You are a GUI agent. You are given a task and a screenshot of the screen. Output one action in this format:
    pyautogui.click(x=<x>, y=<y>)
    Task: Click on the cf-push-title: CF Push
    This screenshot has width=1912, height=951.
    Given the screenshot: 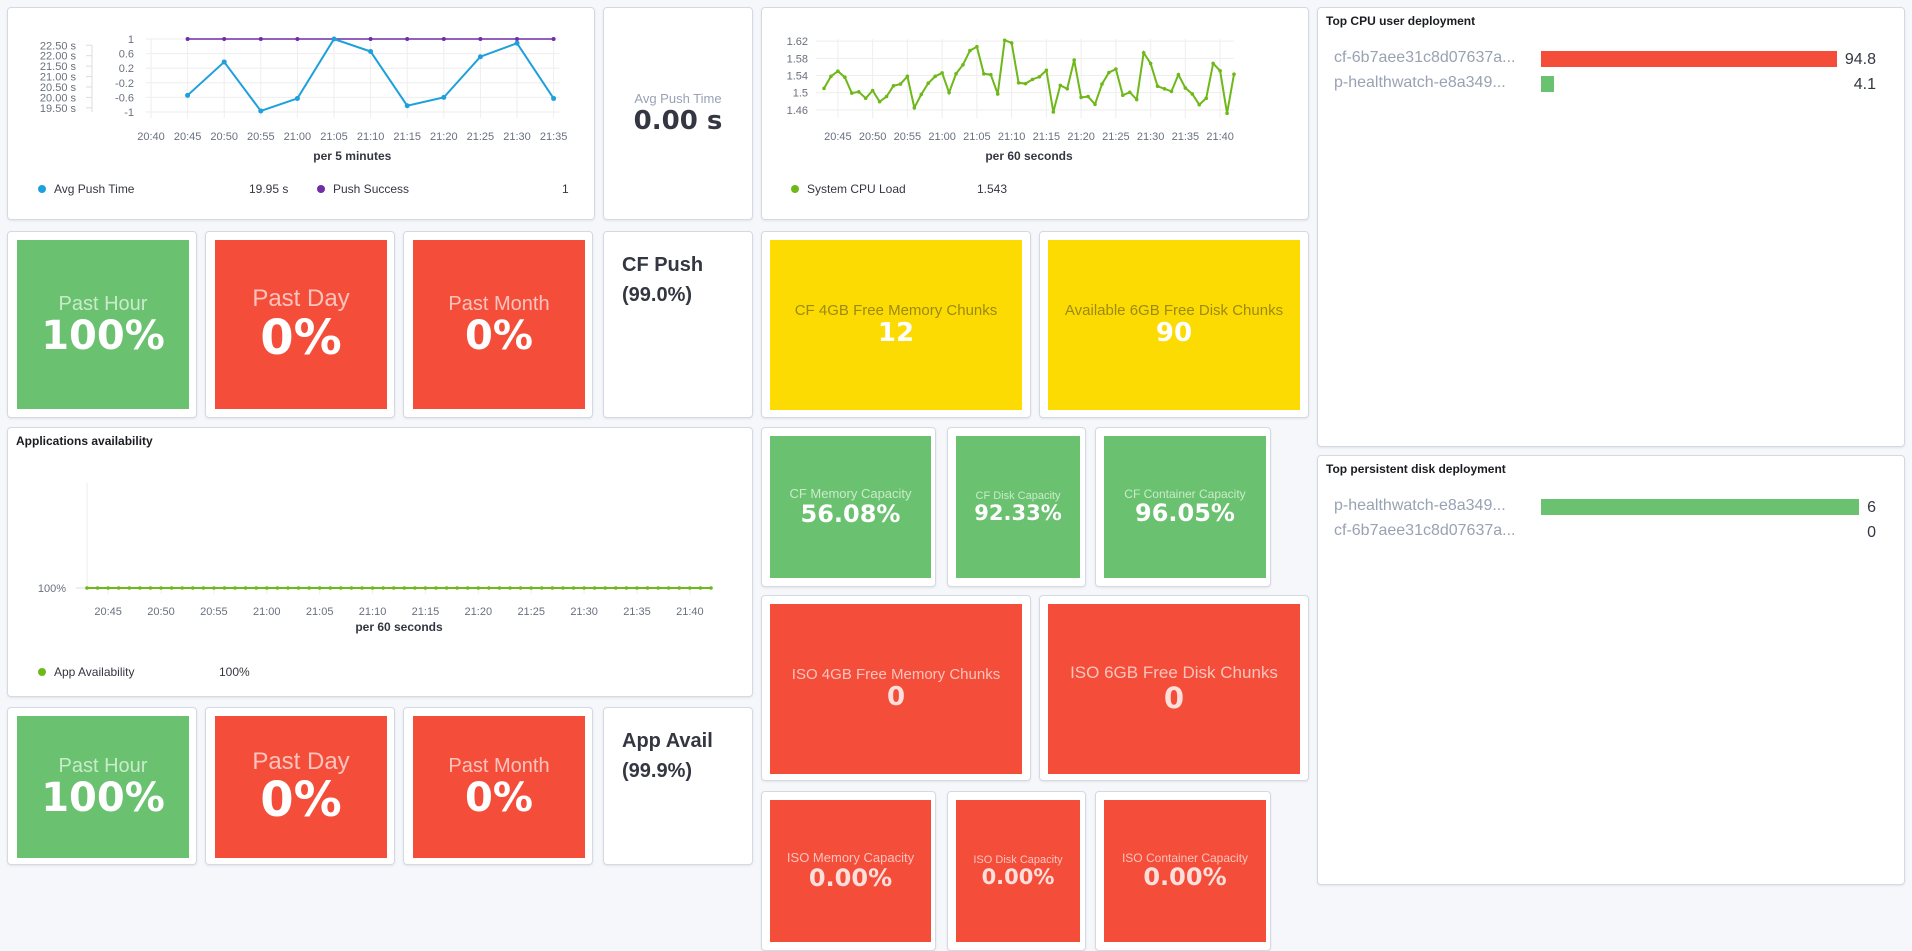 What is the action you would take?
    pyautogui.click(x=663, y=265)
    